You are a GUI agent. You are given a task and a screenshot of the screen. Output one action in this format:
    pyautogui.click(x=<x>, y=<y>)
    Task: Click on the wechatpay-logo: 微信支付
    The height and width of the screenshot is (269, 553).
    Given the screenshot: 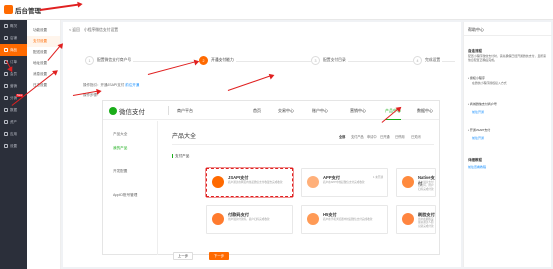 What is the action you would take?
    pyautogui.click(x=127, y=111)
    